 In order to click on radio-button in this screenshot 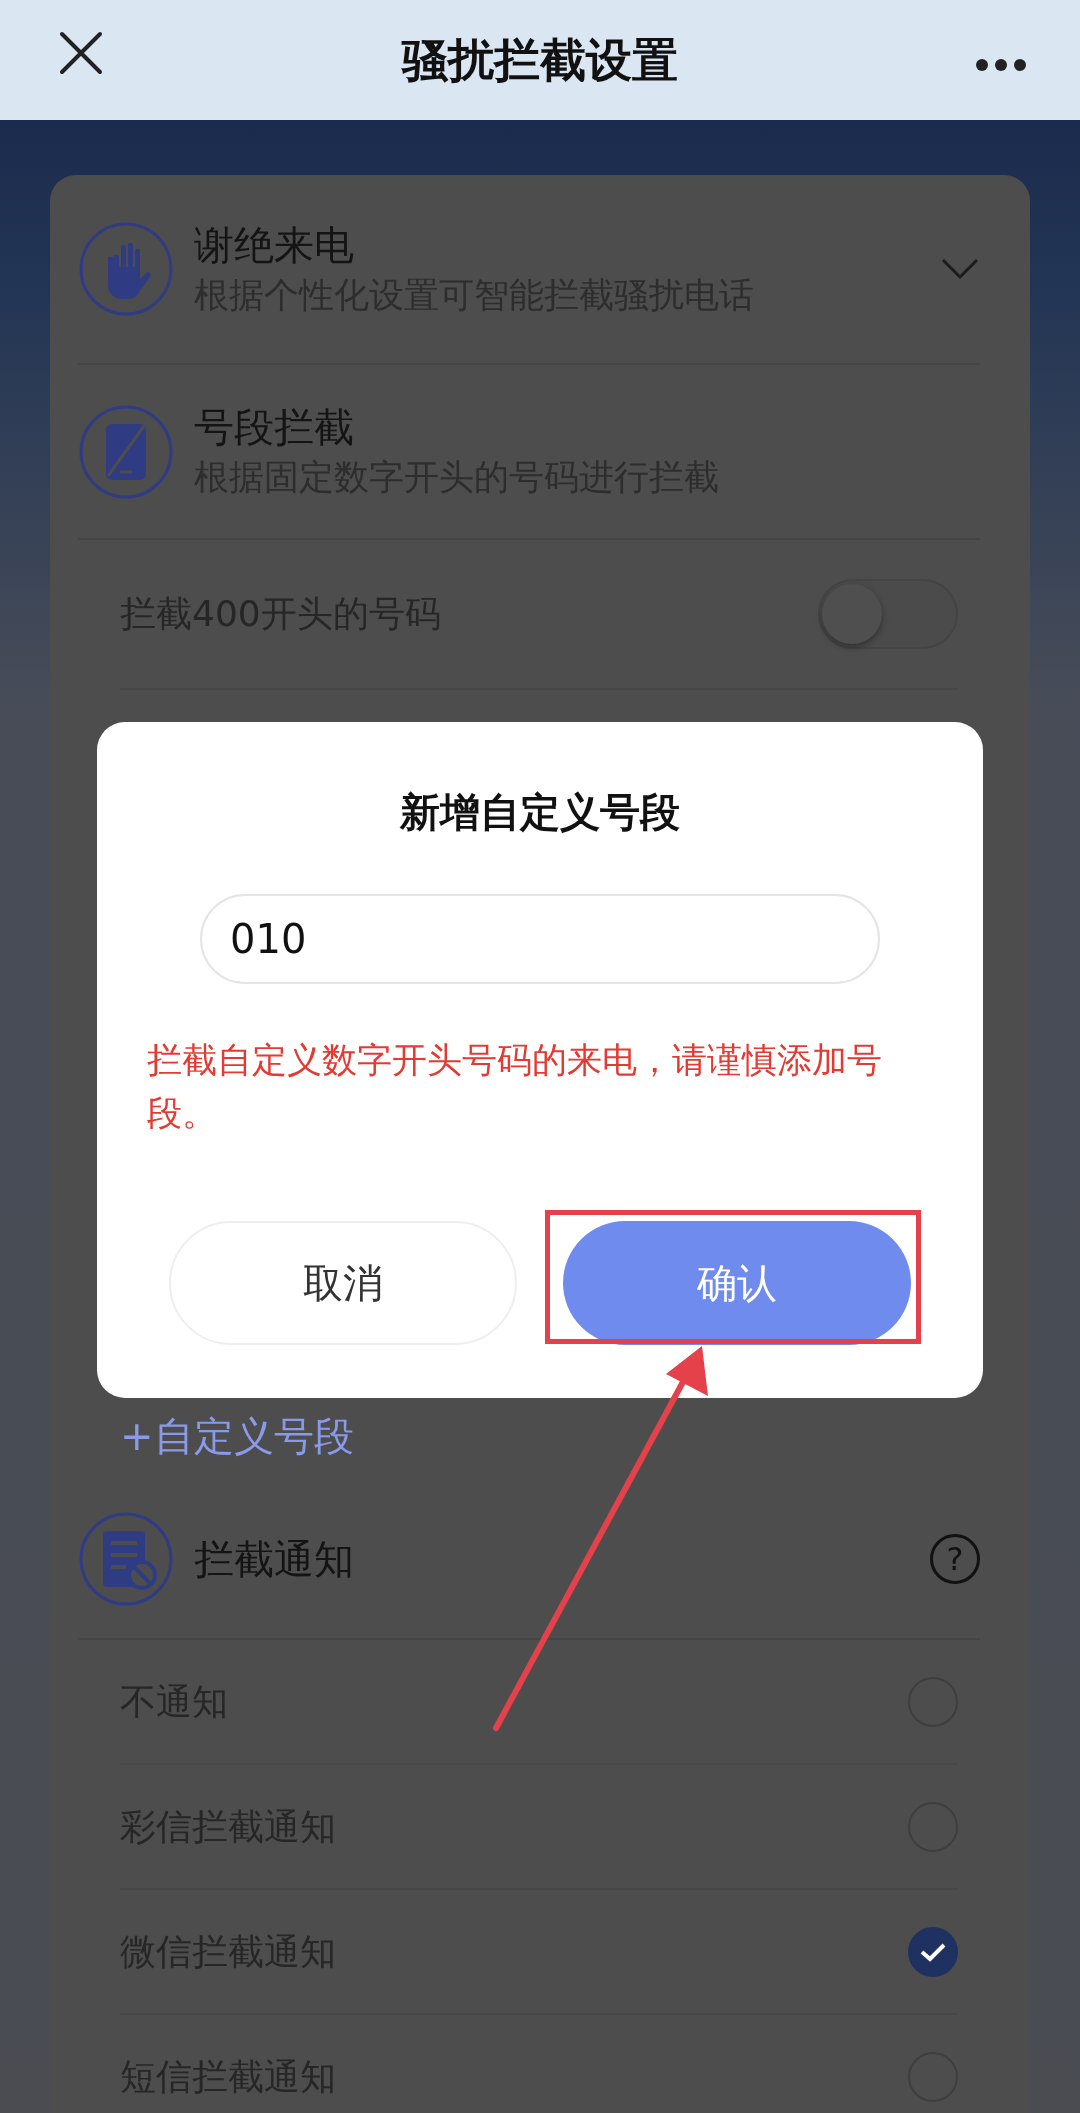, I will do `click(933, 1951)`.